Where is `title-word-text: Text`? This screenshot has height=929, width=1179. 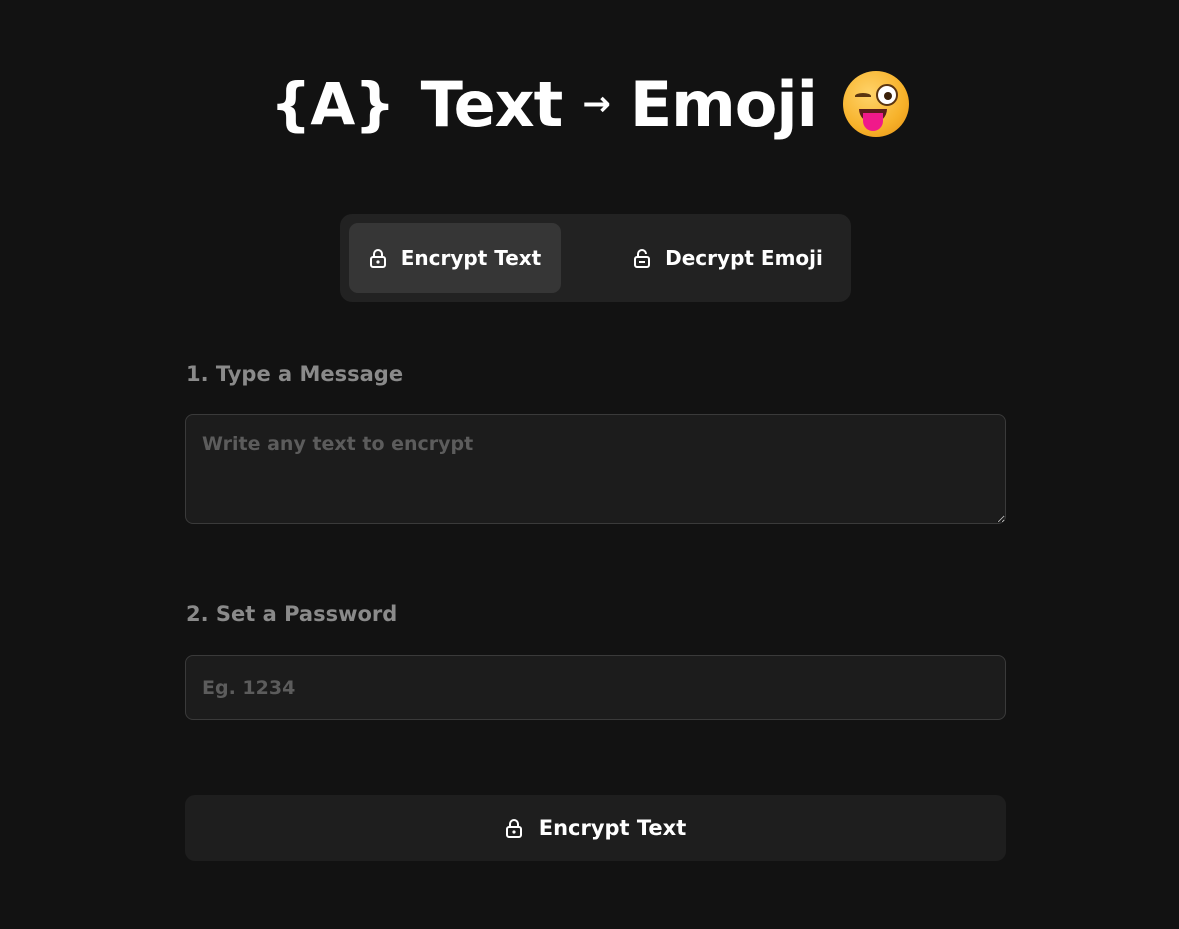
title-word-text: Text is located at coordinates (492, 104).